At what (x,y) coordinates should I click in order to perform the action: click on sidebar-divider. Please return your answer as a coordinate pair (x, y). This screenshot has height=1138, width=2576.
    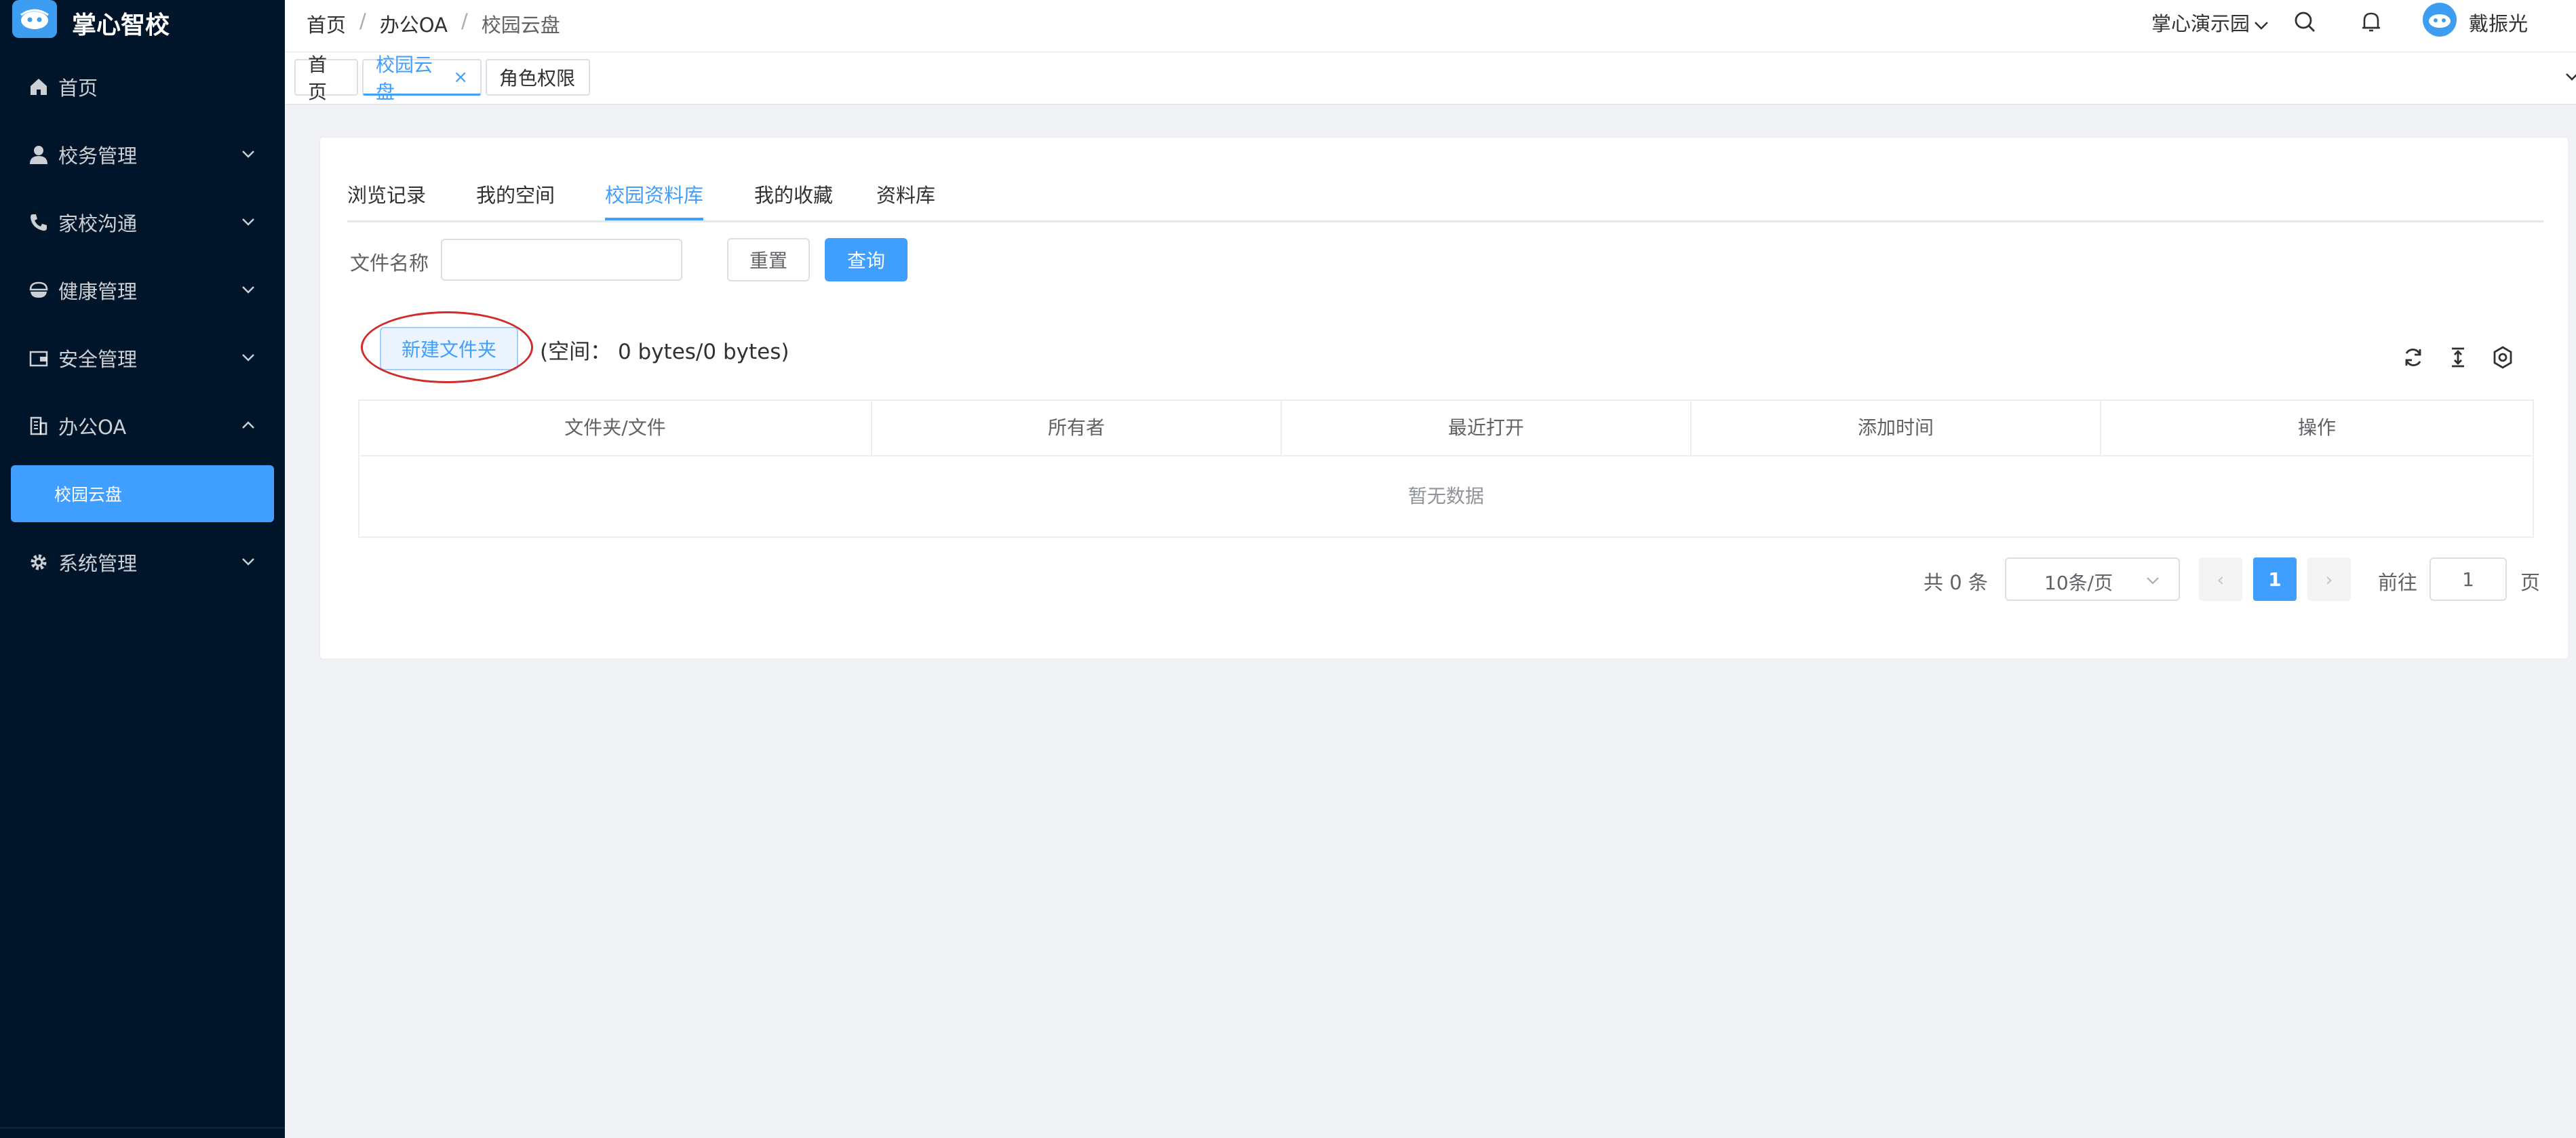
    Looking at the image, I should click on (142, 1128).